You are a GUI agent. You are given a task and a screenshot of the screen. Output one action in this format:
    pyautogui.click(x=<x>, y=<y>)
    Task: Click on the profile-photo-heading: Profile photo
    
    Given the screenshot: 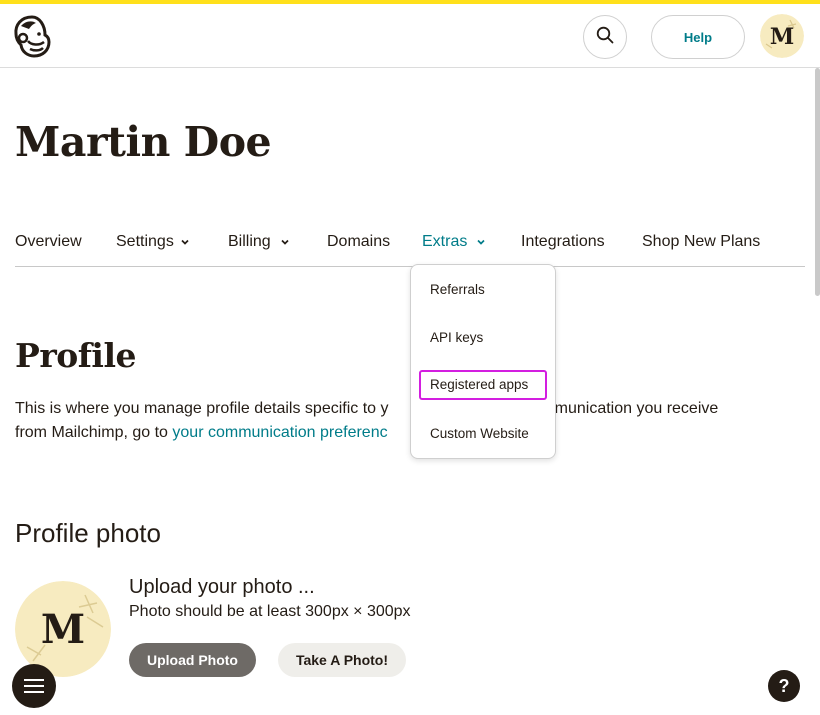 What is the action you would take?
    pyautogui.click(x=88, y=533)
    